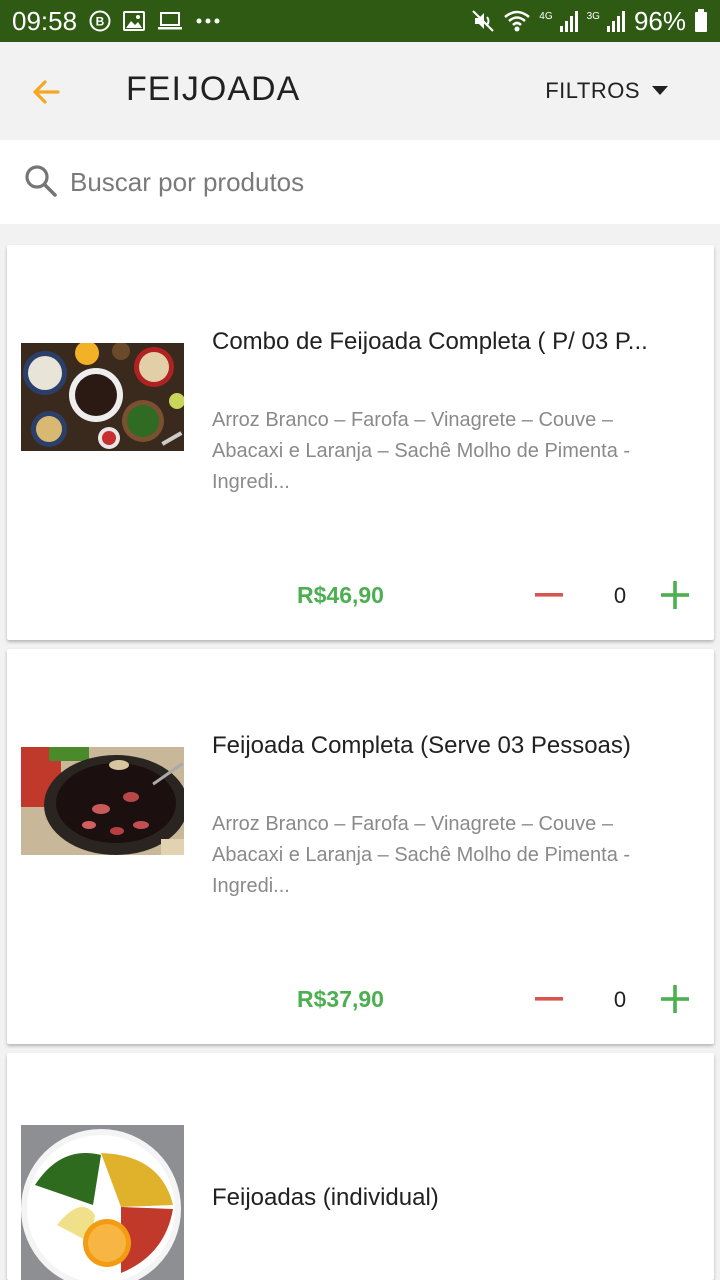 The height and width of the screenshot is (1280, 720). I want to click on search-bar, so click(360, 182).